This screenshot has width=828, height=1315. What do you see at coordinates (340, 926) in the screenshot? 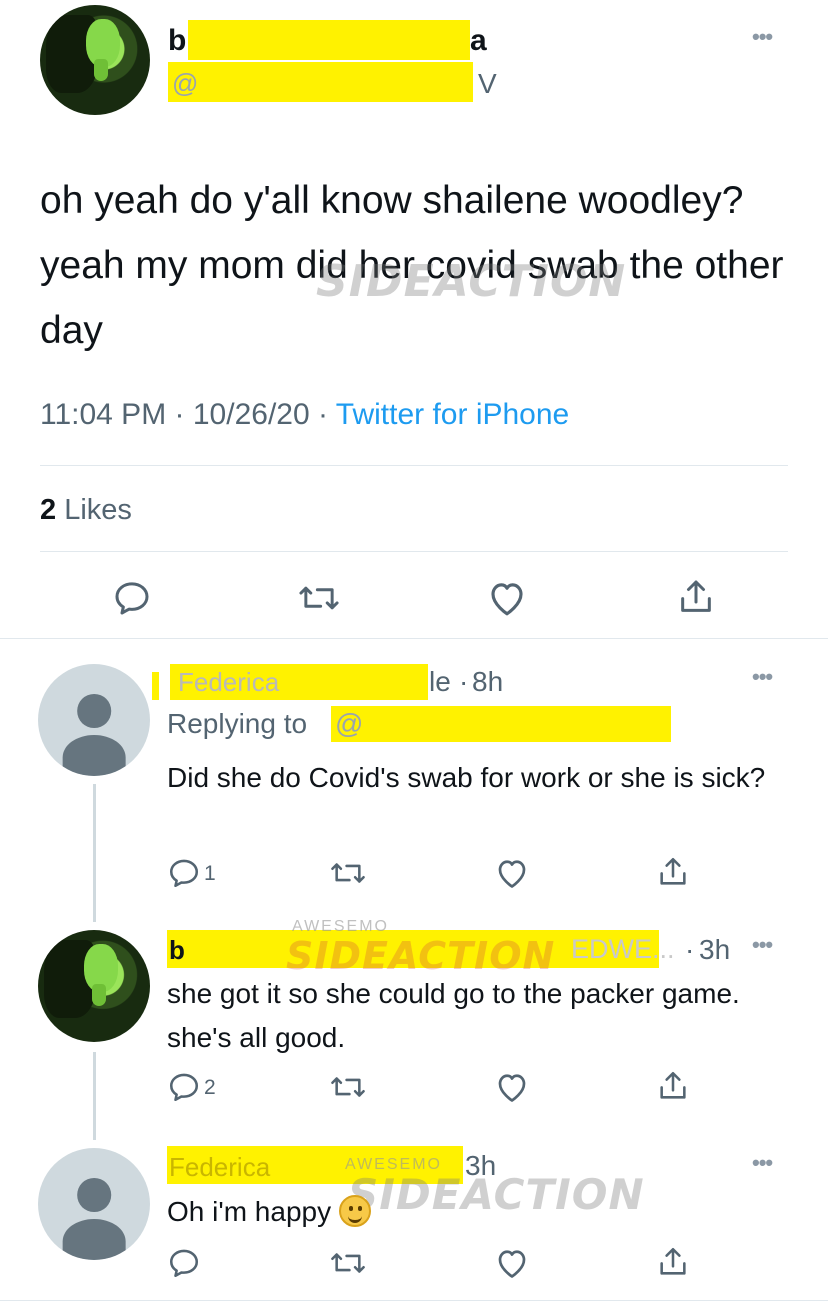
I see `watermark-small: AWESEMO` at bounding box center [340, 926].